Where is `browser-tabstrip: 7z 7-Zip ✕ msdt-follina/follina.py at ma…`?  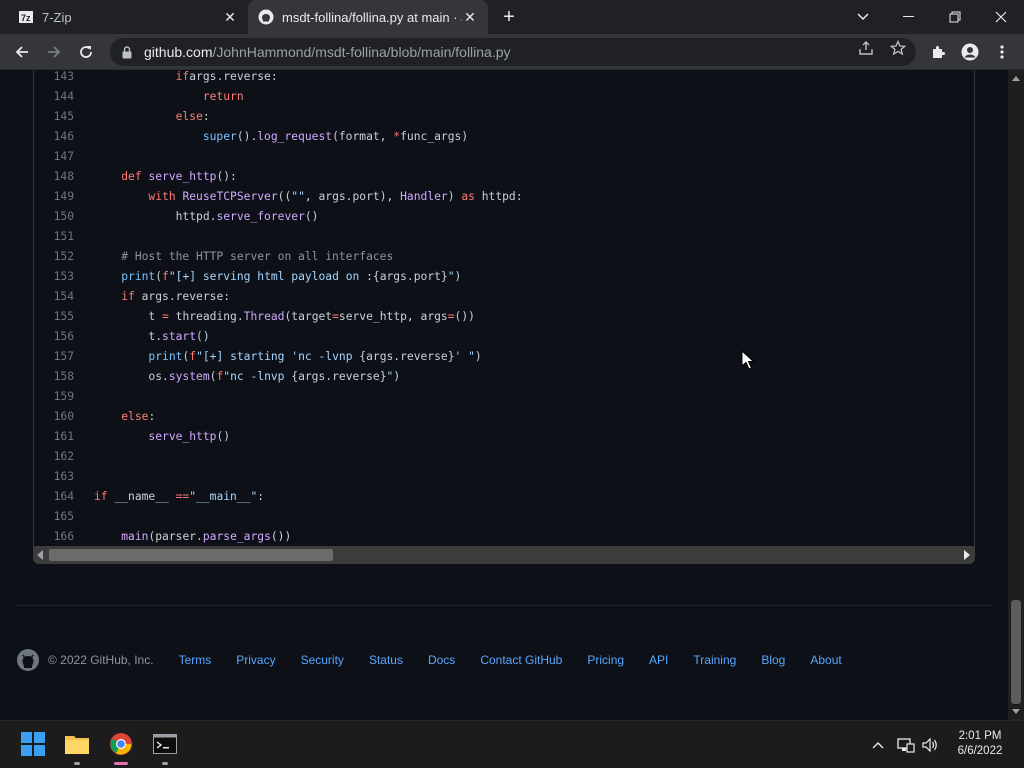
browser-tabstrip: 7z 7-Zip ✕ msdt-follina/follina.py at ma… is located at coordinates (512, 17).